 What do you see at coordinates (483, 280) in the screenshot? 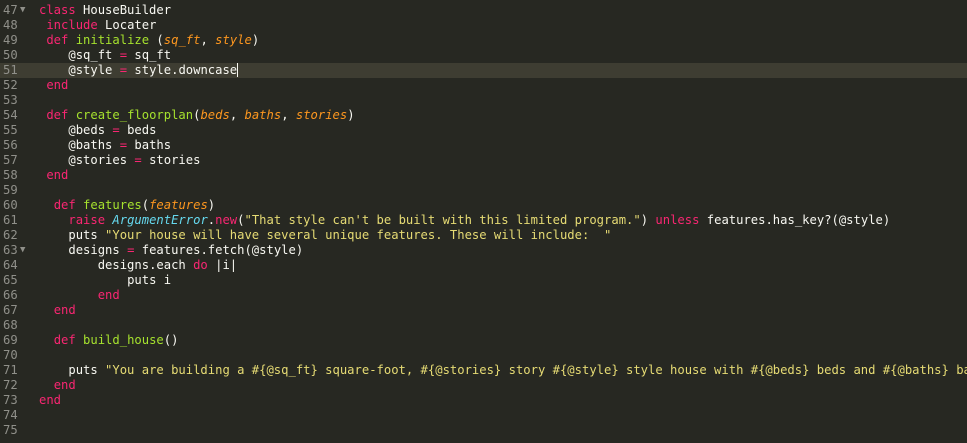
I see `code-line: 65 puts i` at bounding box center [483, 280].